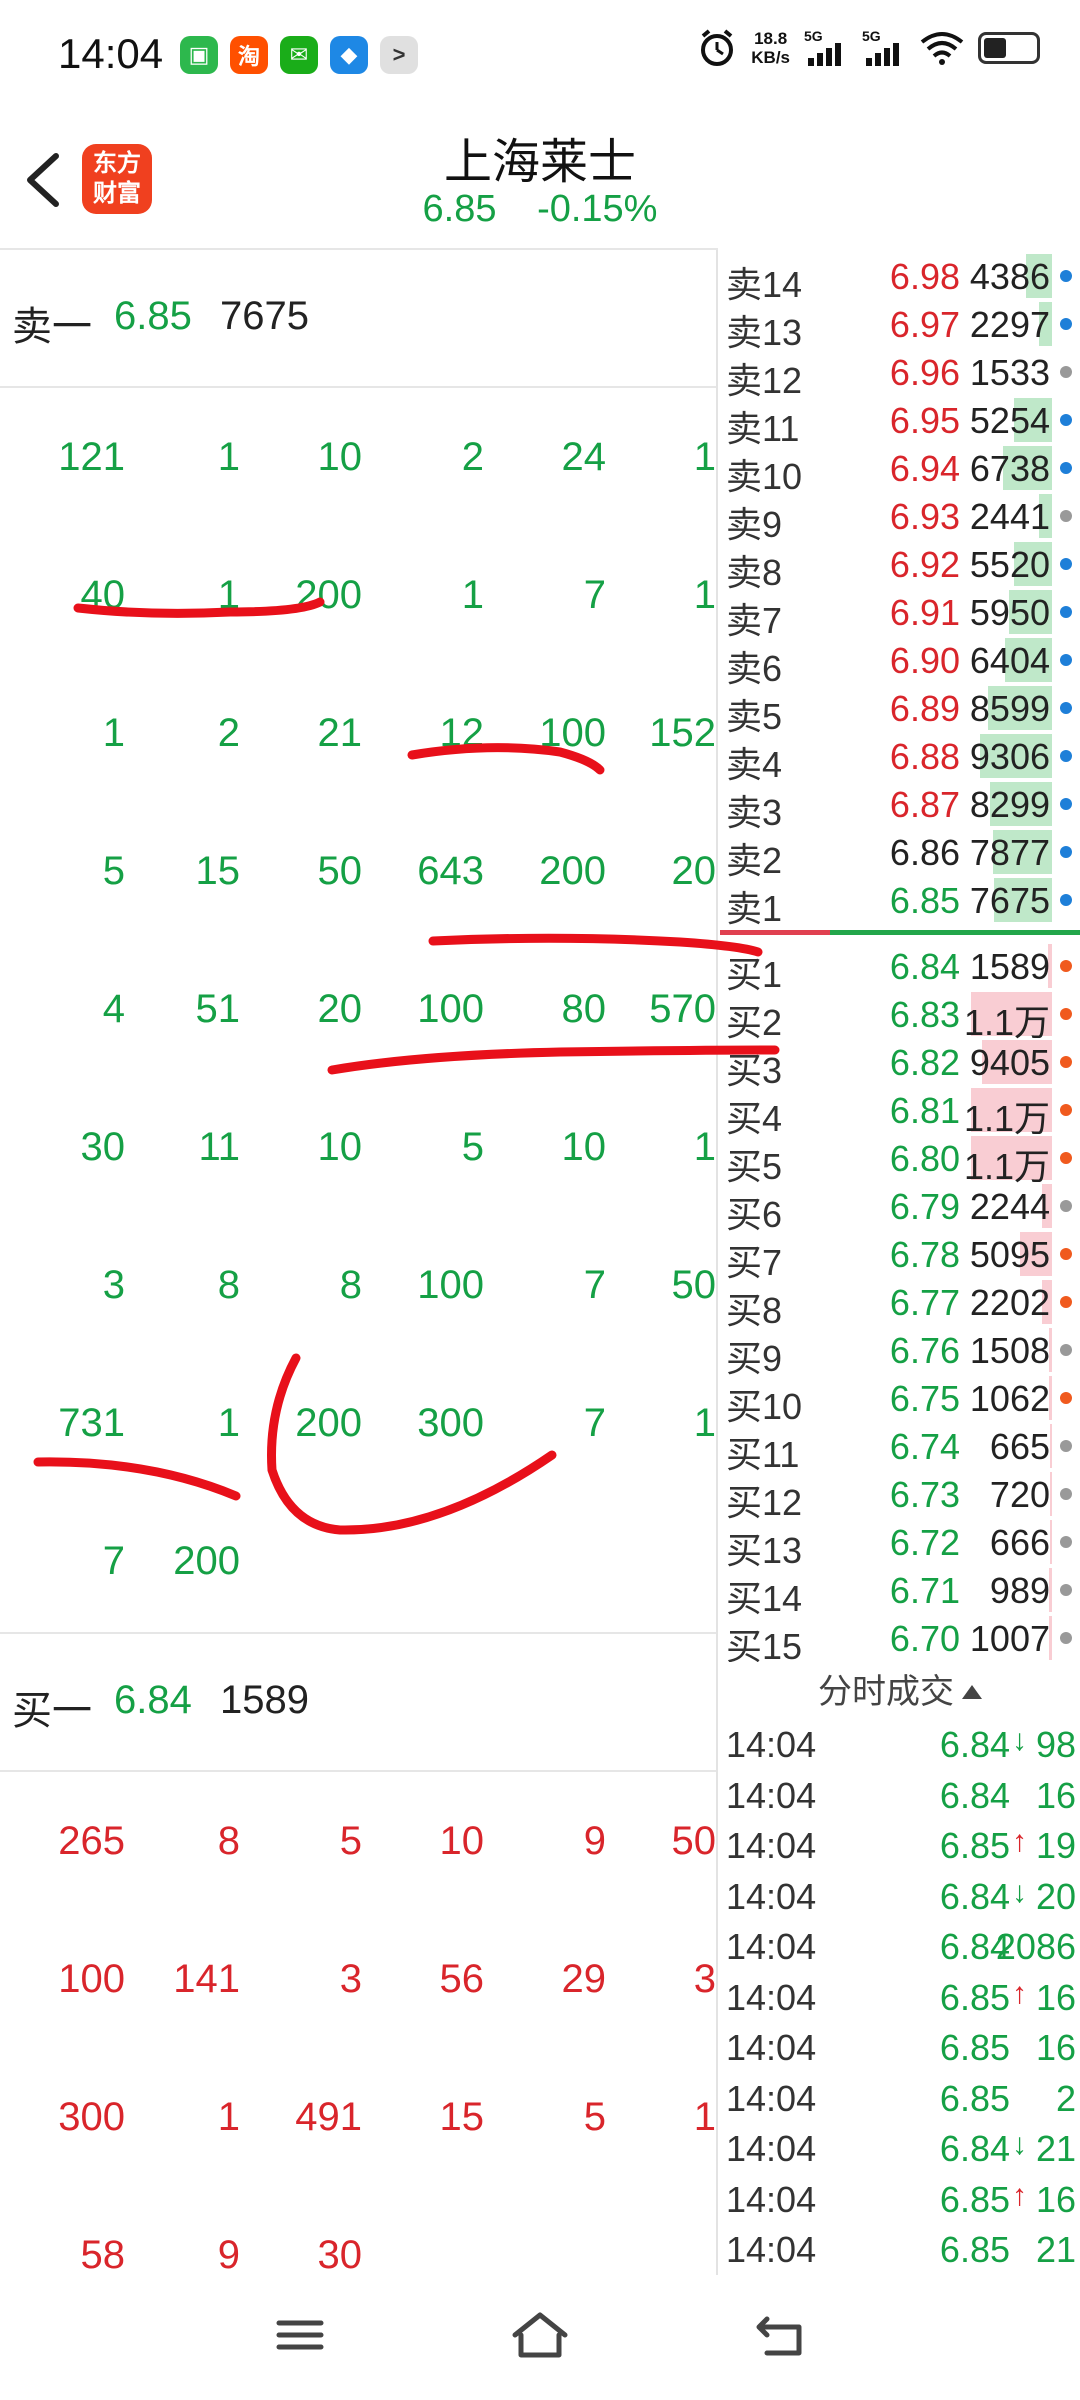  Describe the element at coordinates (924, 1206) in the screenshot. I see `level-price: 6.79` at that location.